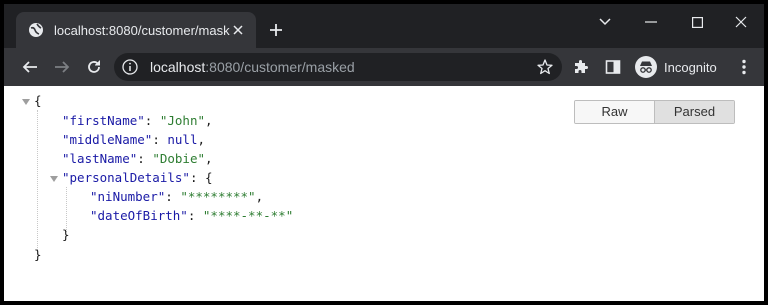 This screenshot has width=768, height=305. What do you see at coordinates (26, 102) in the screenshot?
I see `collapse-root-triangle-icon` at bounding box center [26, 102].